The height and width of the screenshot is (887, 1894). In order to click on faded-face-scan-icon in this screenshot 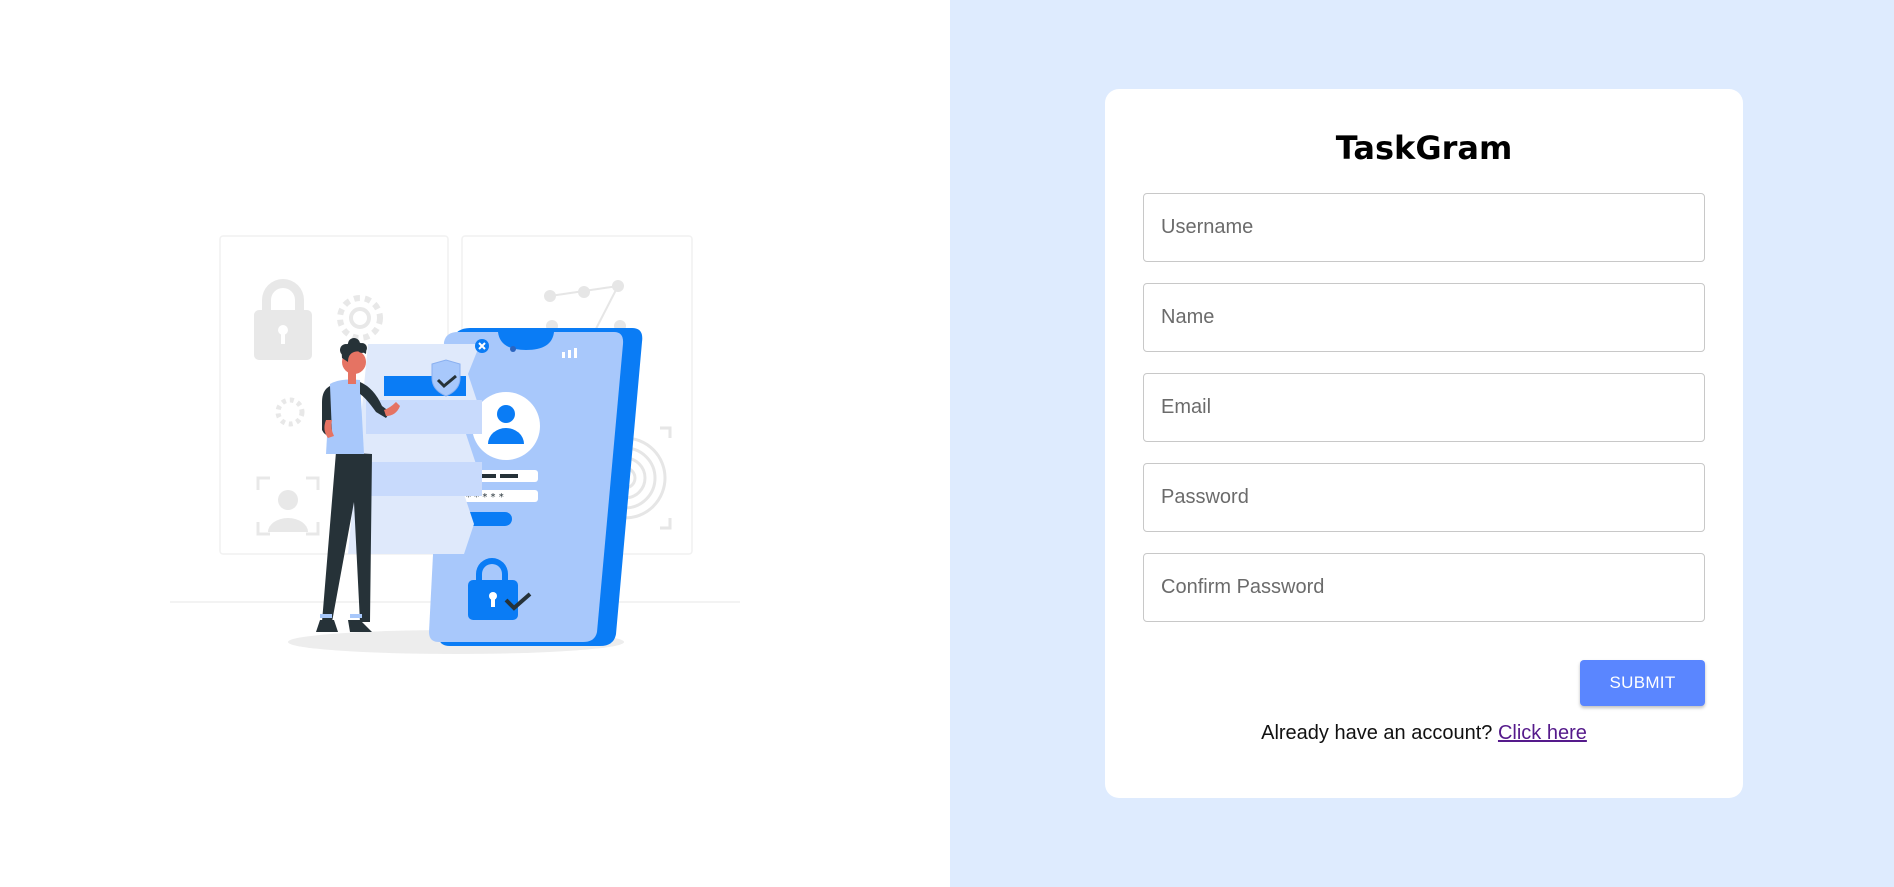, I will do `click(288, 506)`.